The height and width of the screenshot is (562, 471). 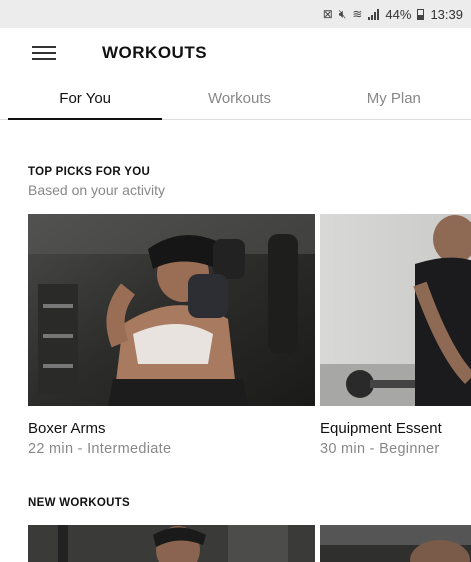 I want to click on workout-name: Boxer Arms, so click(x=67, y=428).